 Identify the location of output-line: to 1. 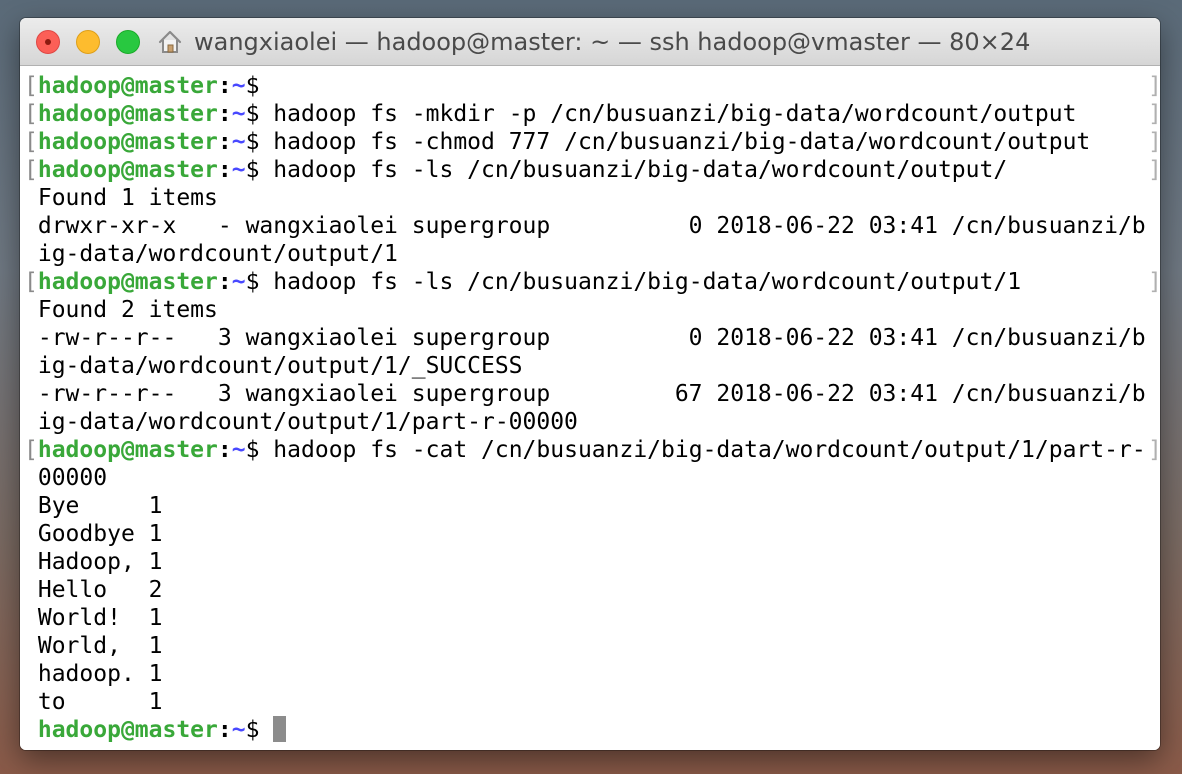
(93, 702).